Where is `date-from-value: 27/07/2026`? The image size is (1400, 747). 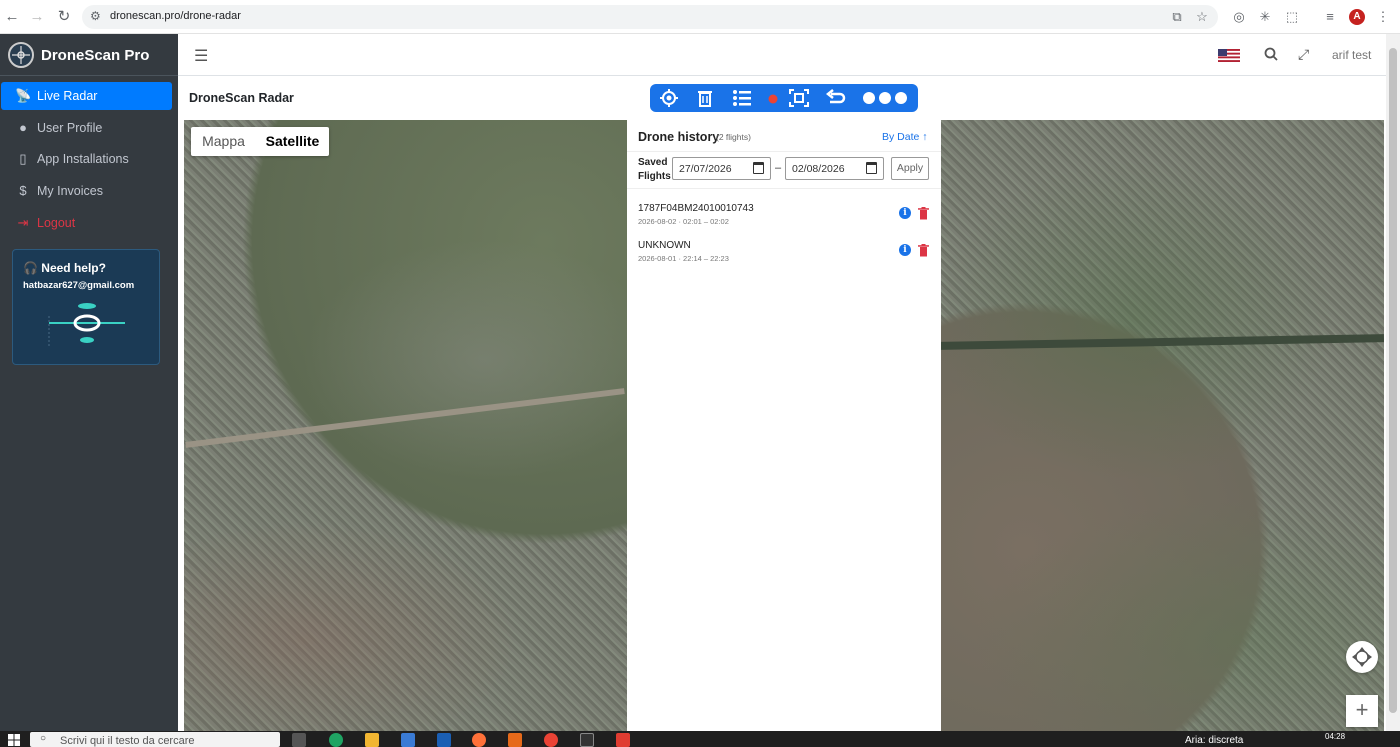
date-from-value: 27/07/2026 is located at coordinates (705, 169).